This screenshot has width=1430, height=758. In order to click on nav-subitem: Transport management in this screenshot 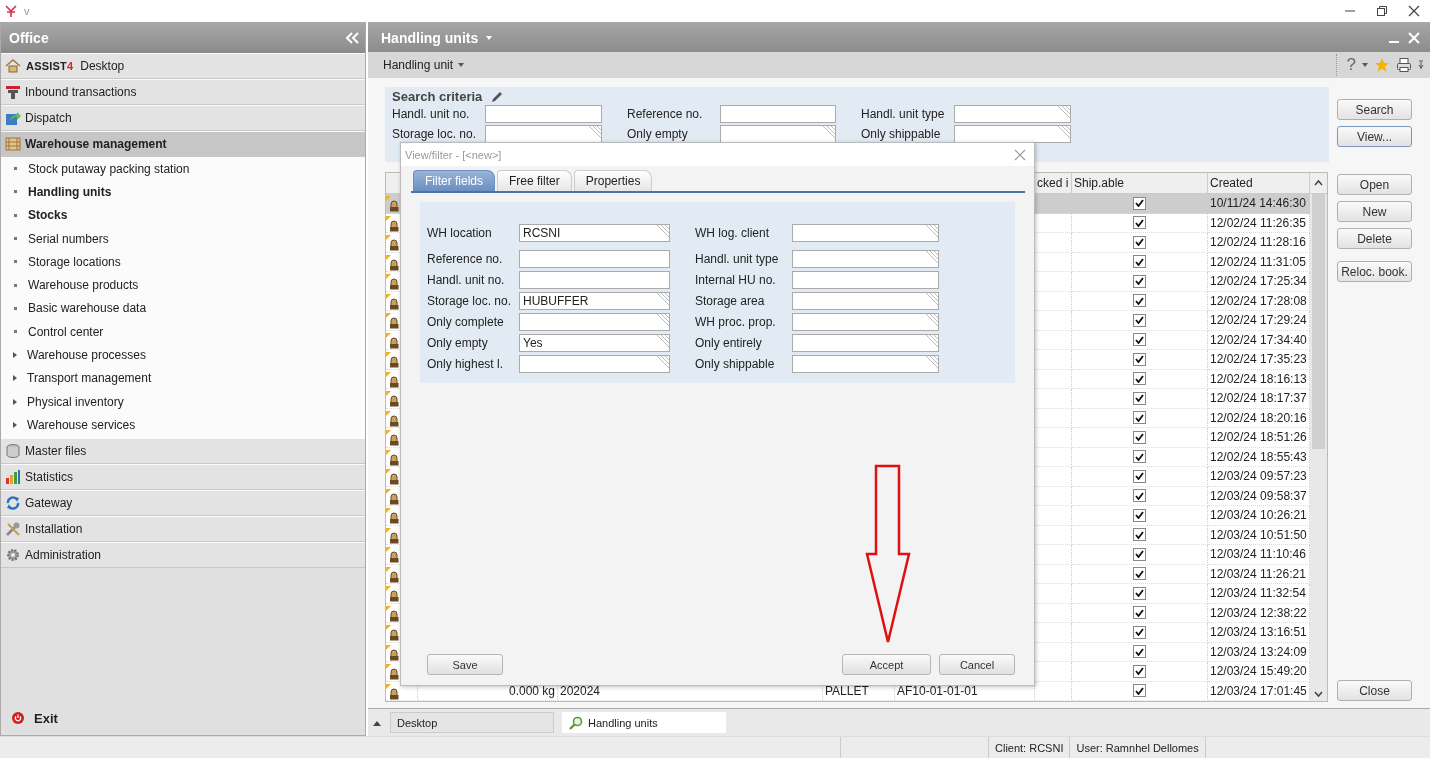, I will do `click(183, 378)`.